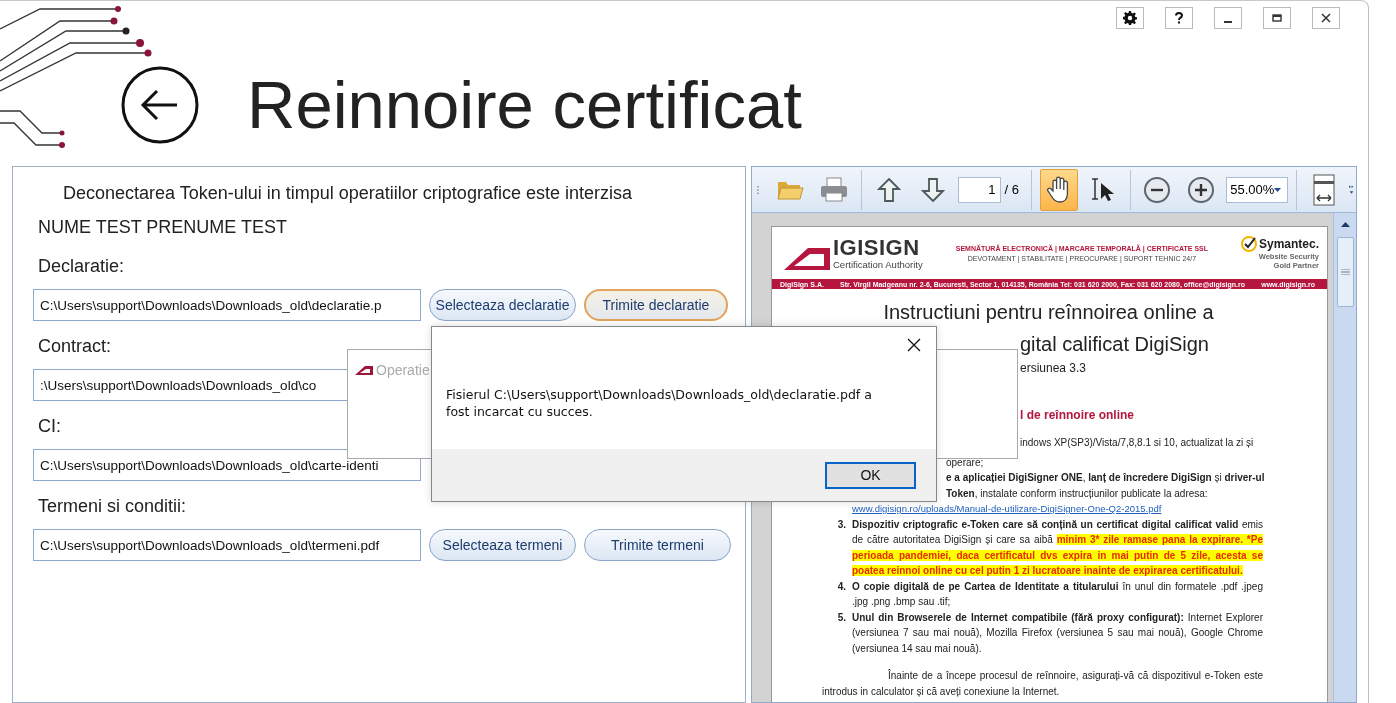 The width and height of the screenshot is (1396, 703). Describe the element at coordinates (50, 426) in the screenshot. I see `field-label: CI:` at that location.